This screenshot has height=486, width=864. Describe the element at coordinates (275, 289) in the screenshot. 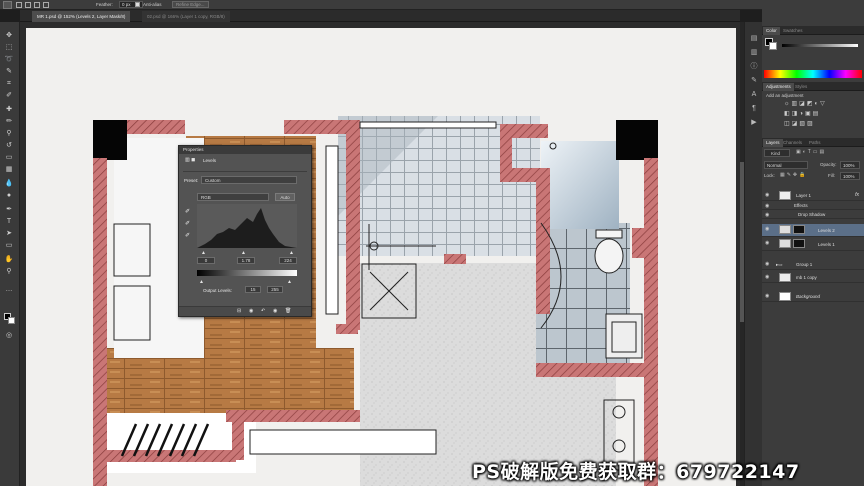

I see `output-white-field: 255` at that location.